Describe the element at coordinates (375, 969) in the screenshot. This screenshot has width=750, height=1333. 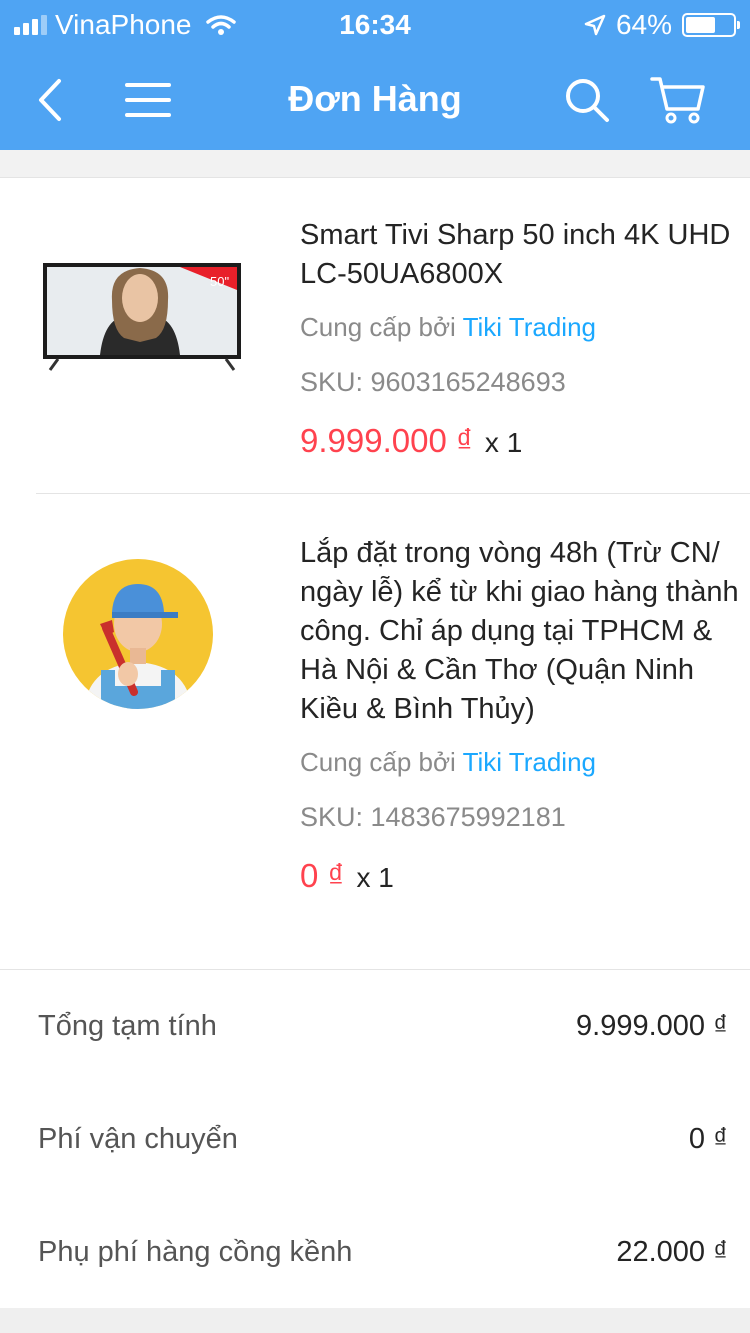
I see `summary-divider` at that location.